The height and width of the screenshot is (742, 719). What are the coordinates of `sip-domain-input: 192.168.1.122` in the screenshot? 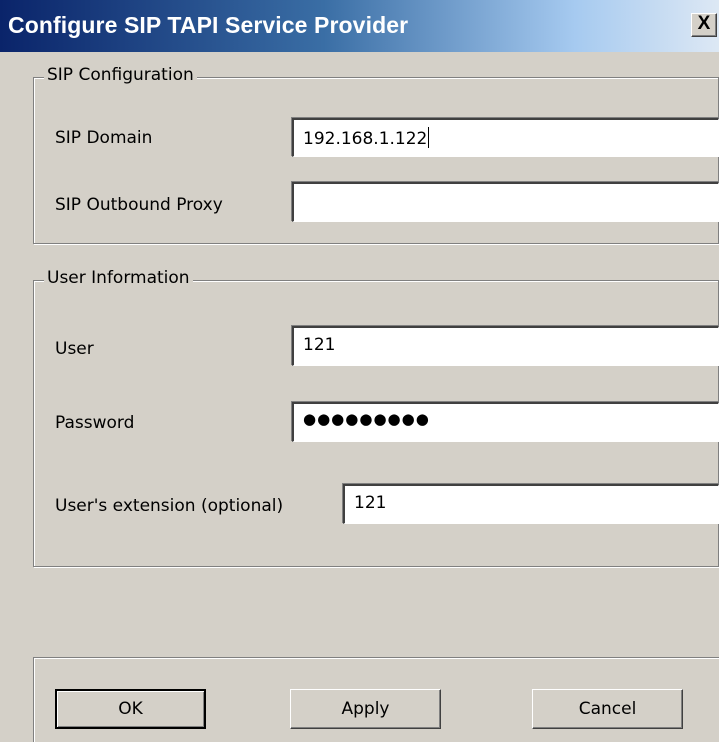 It's located at (505, 137).